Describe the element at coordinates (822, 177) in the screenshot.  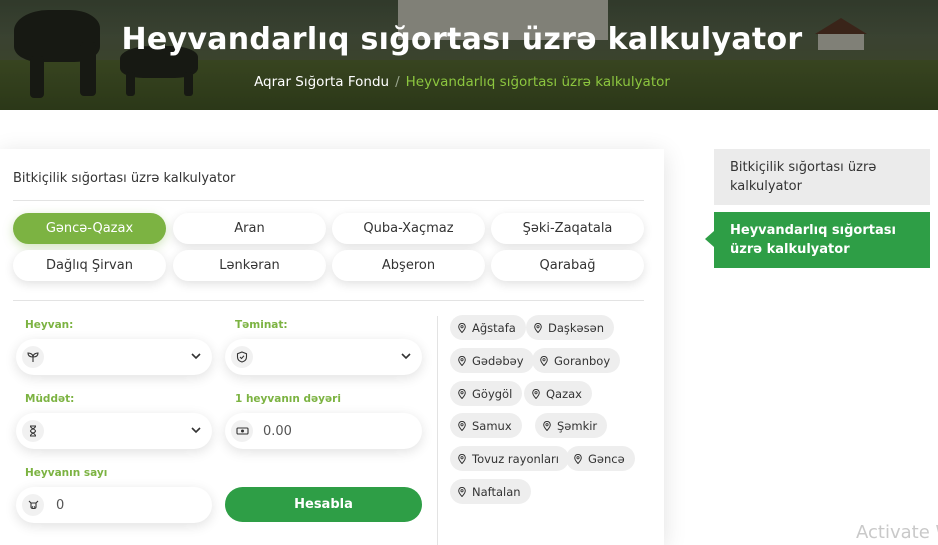
I see `sidebar-item-crop-calculator: Bitkiçilik sığortası üzrə kalkulyator` at that location.